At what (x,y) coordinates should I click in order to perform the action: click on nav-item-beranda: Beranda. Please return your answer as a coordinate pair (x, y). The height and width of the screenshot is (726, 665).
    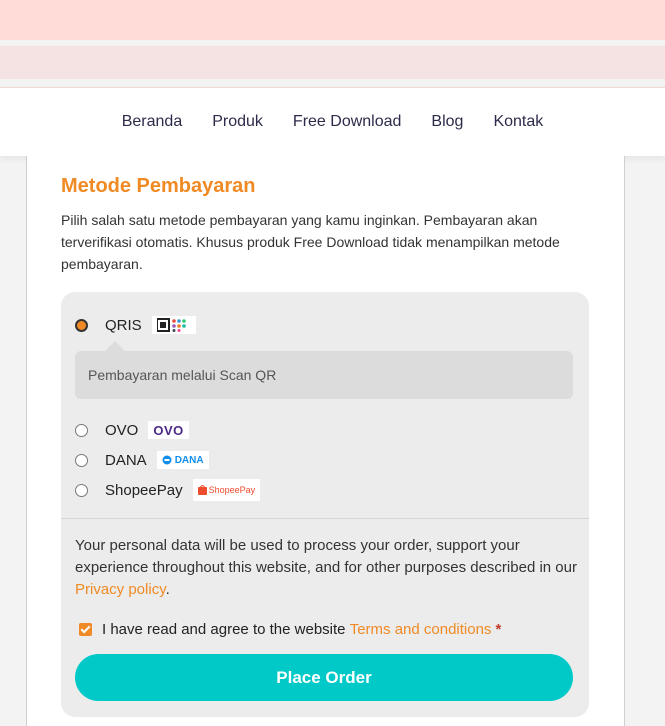
    Looking at the image, I should click on (152, 122).